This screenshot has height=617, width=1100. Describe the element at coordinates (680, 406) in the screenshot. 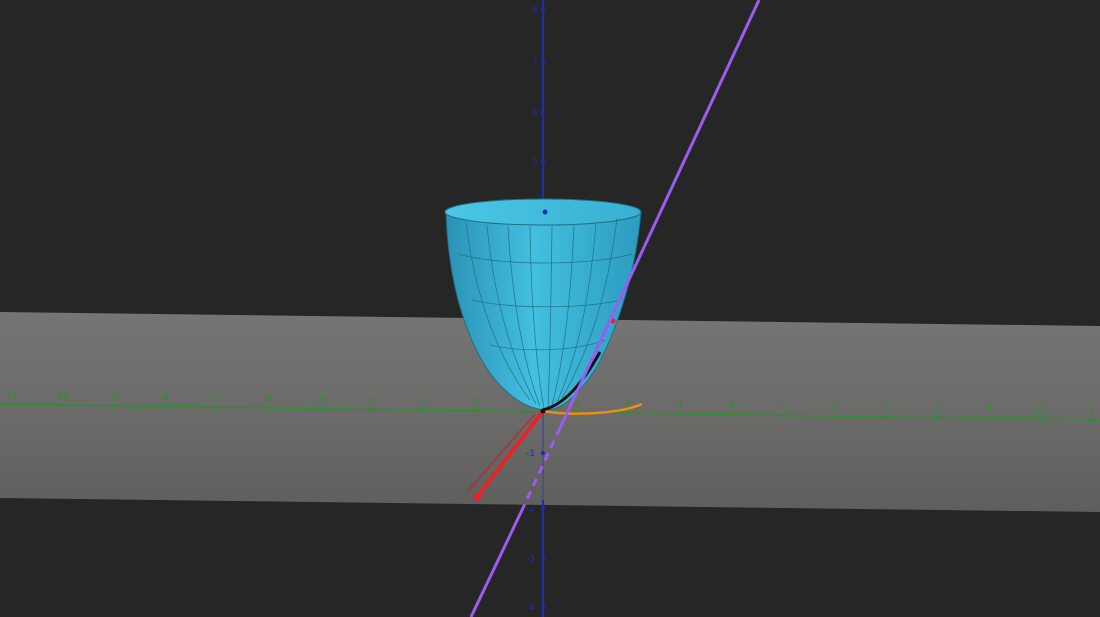

I see `x-tick-label: 3` at that location.